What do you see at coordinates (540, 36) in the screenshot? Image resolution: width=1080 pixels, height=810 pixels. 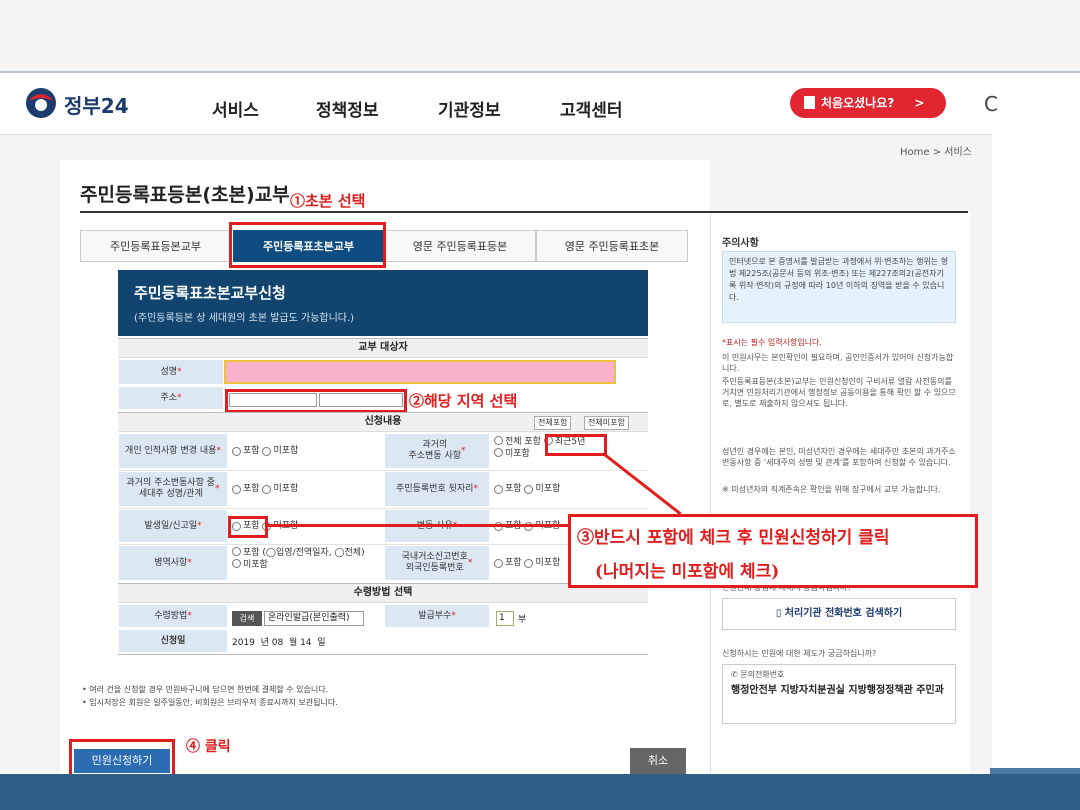 I see `browser-top-area` at bounding box center [540, 36].